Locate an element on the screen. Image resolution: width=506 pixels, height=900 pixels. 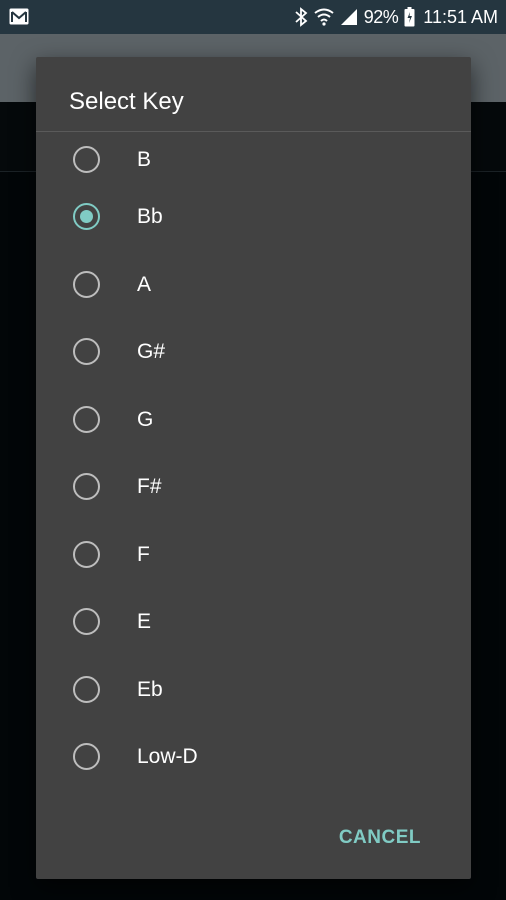
dialog-title: Select Key is located at coordinates (126, 101).